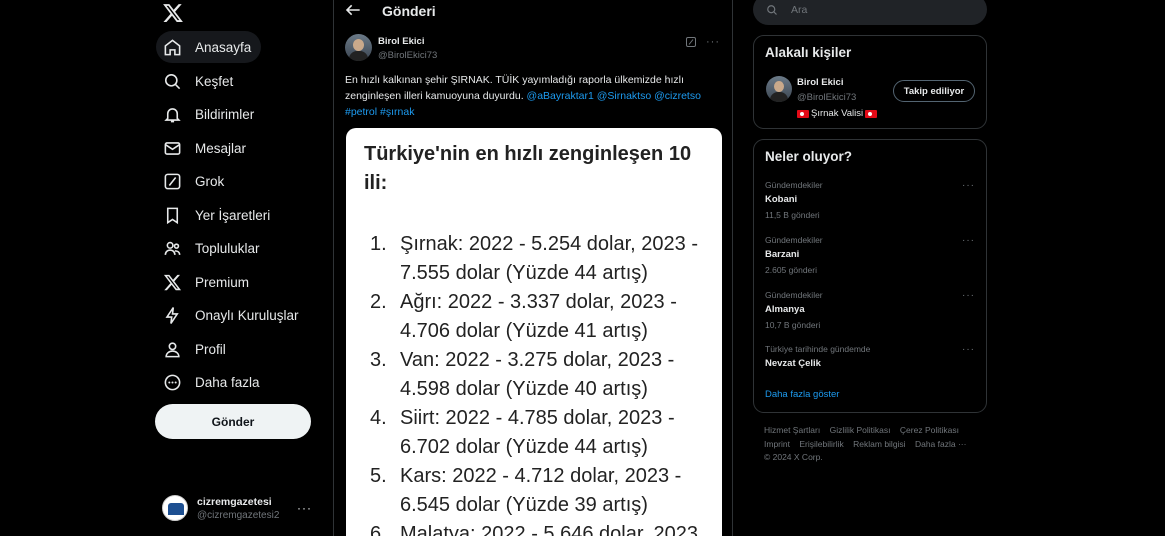 The width and height of the screenshot is (1165, 536). What do you see at coordinates (549, 529) in the screenshot?
I see `list-text: Malatya: 2022 - 5.646 dolar, 2023` at bounding box center [549, 529].